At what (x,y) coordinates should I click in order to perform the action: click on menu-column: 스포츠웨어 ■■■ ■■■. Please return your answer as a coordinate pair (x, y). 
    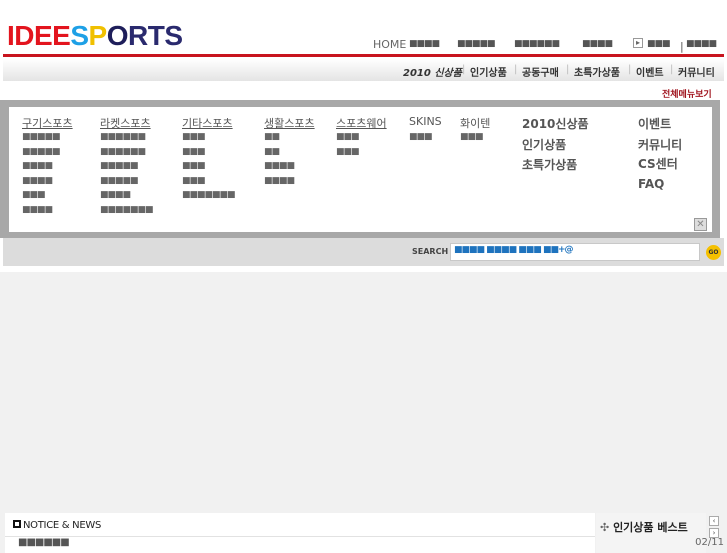
    Looking at the image, I should click on (361, 137).